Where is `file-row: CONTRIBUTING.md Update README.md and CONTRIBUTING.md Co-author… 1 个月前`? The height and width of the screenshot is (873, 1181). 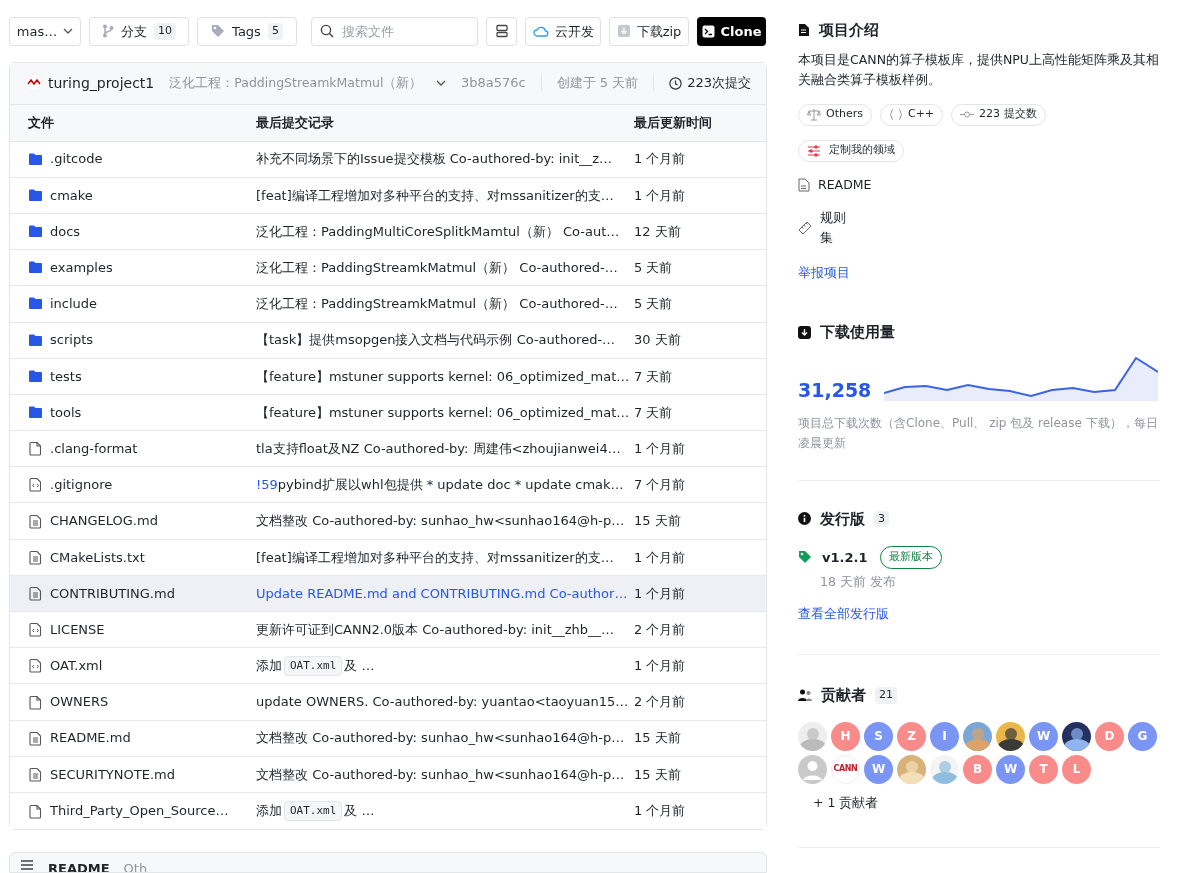 file-row: CONTRIBUTING.md Update README.md and CONTRIBUTING.md Co-author… 1 个月前 is located at coordinates (388, 594).